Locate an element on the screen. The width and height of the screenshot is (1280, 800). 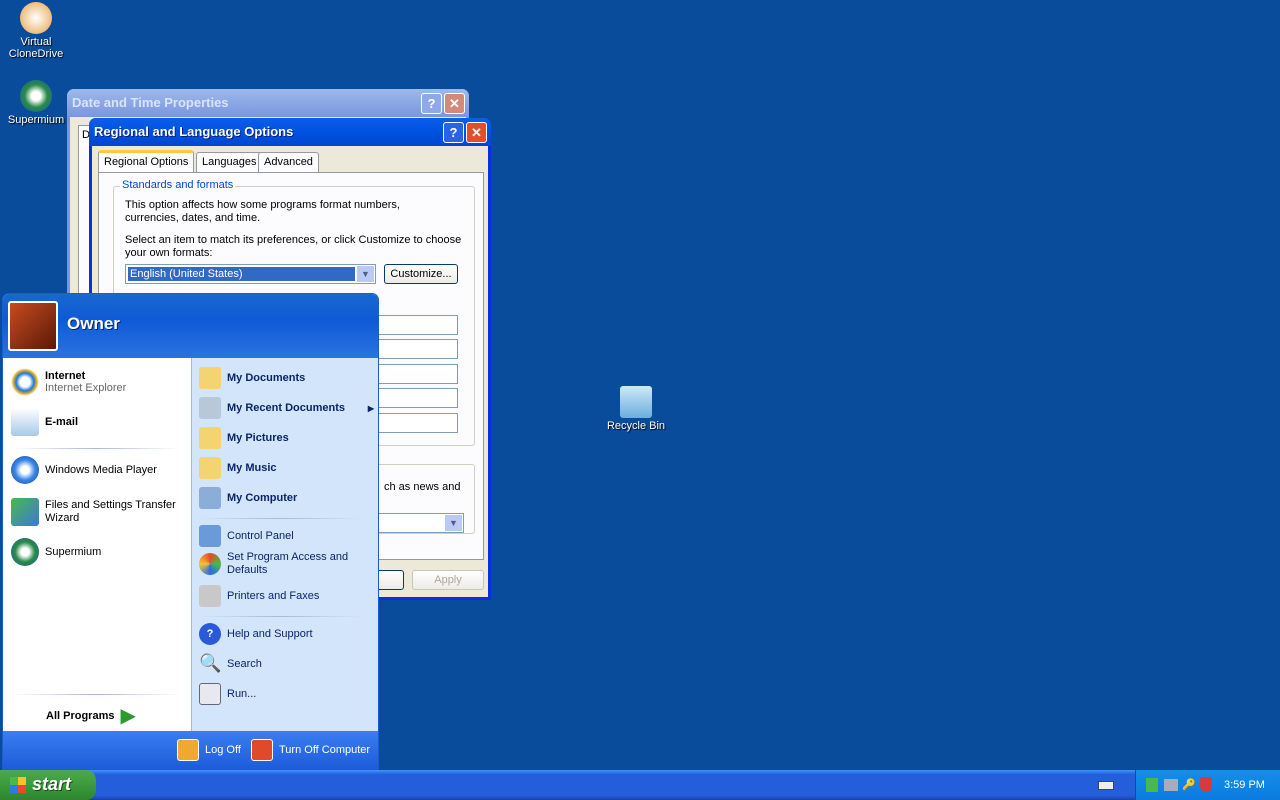
run-icon is located at coordinates (210, 694).